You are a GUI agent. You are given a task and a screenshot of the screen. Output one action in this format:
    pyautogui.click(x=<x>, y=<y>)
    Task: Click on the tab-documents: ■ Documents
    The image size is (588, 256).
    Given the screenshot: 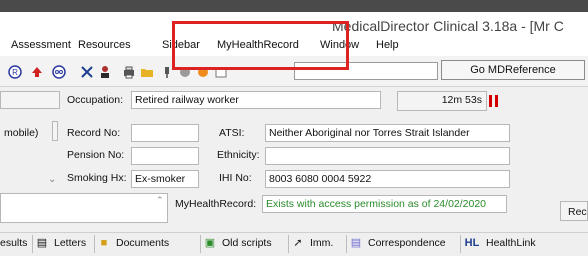 What is the action you would take?
    pyautogui.click(x=133, y=243)
    